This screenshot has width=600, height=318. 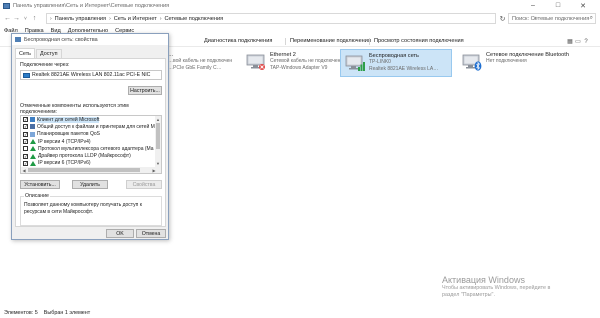 What do you see at coordinates (90, 184) in the screenshot?
I see `remove-button: Удалить` at bounding box center [90, 184].